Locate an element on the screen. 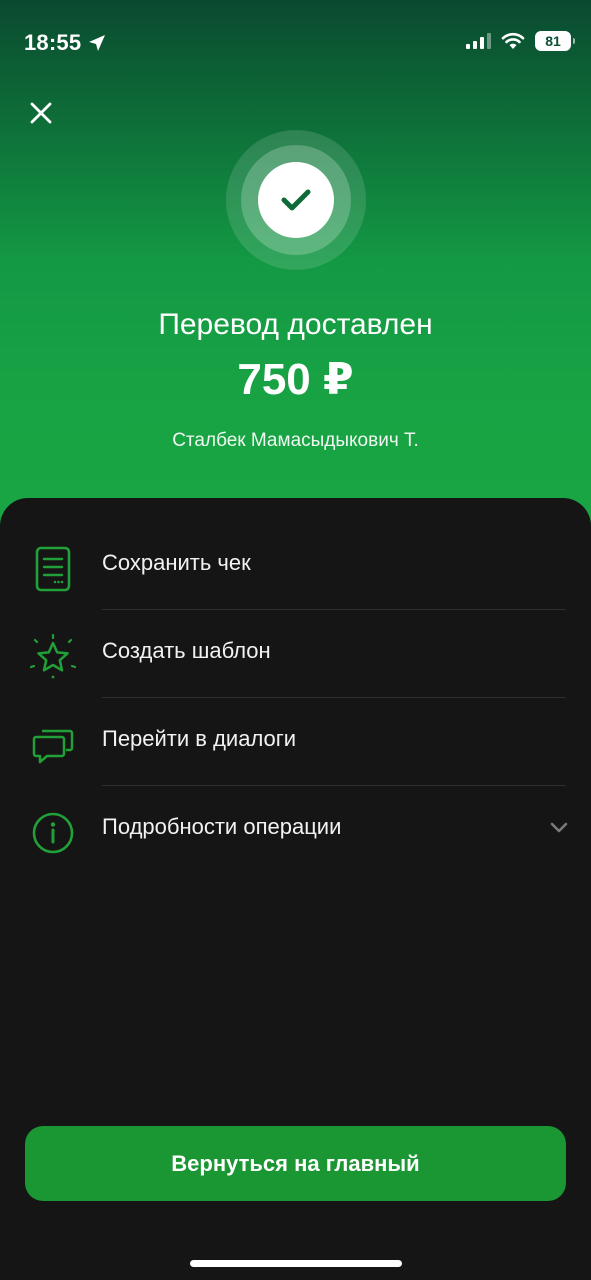  create-template-item: Создать шаблон is located at coordinates (295, 654).